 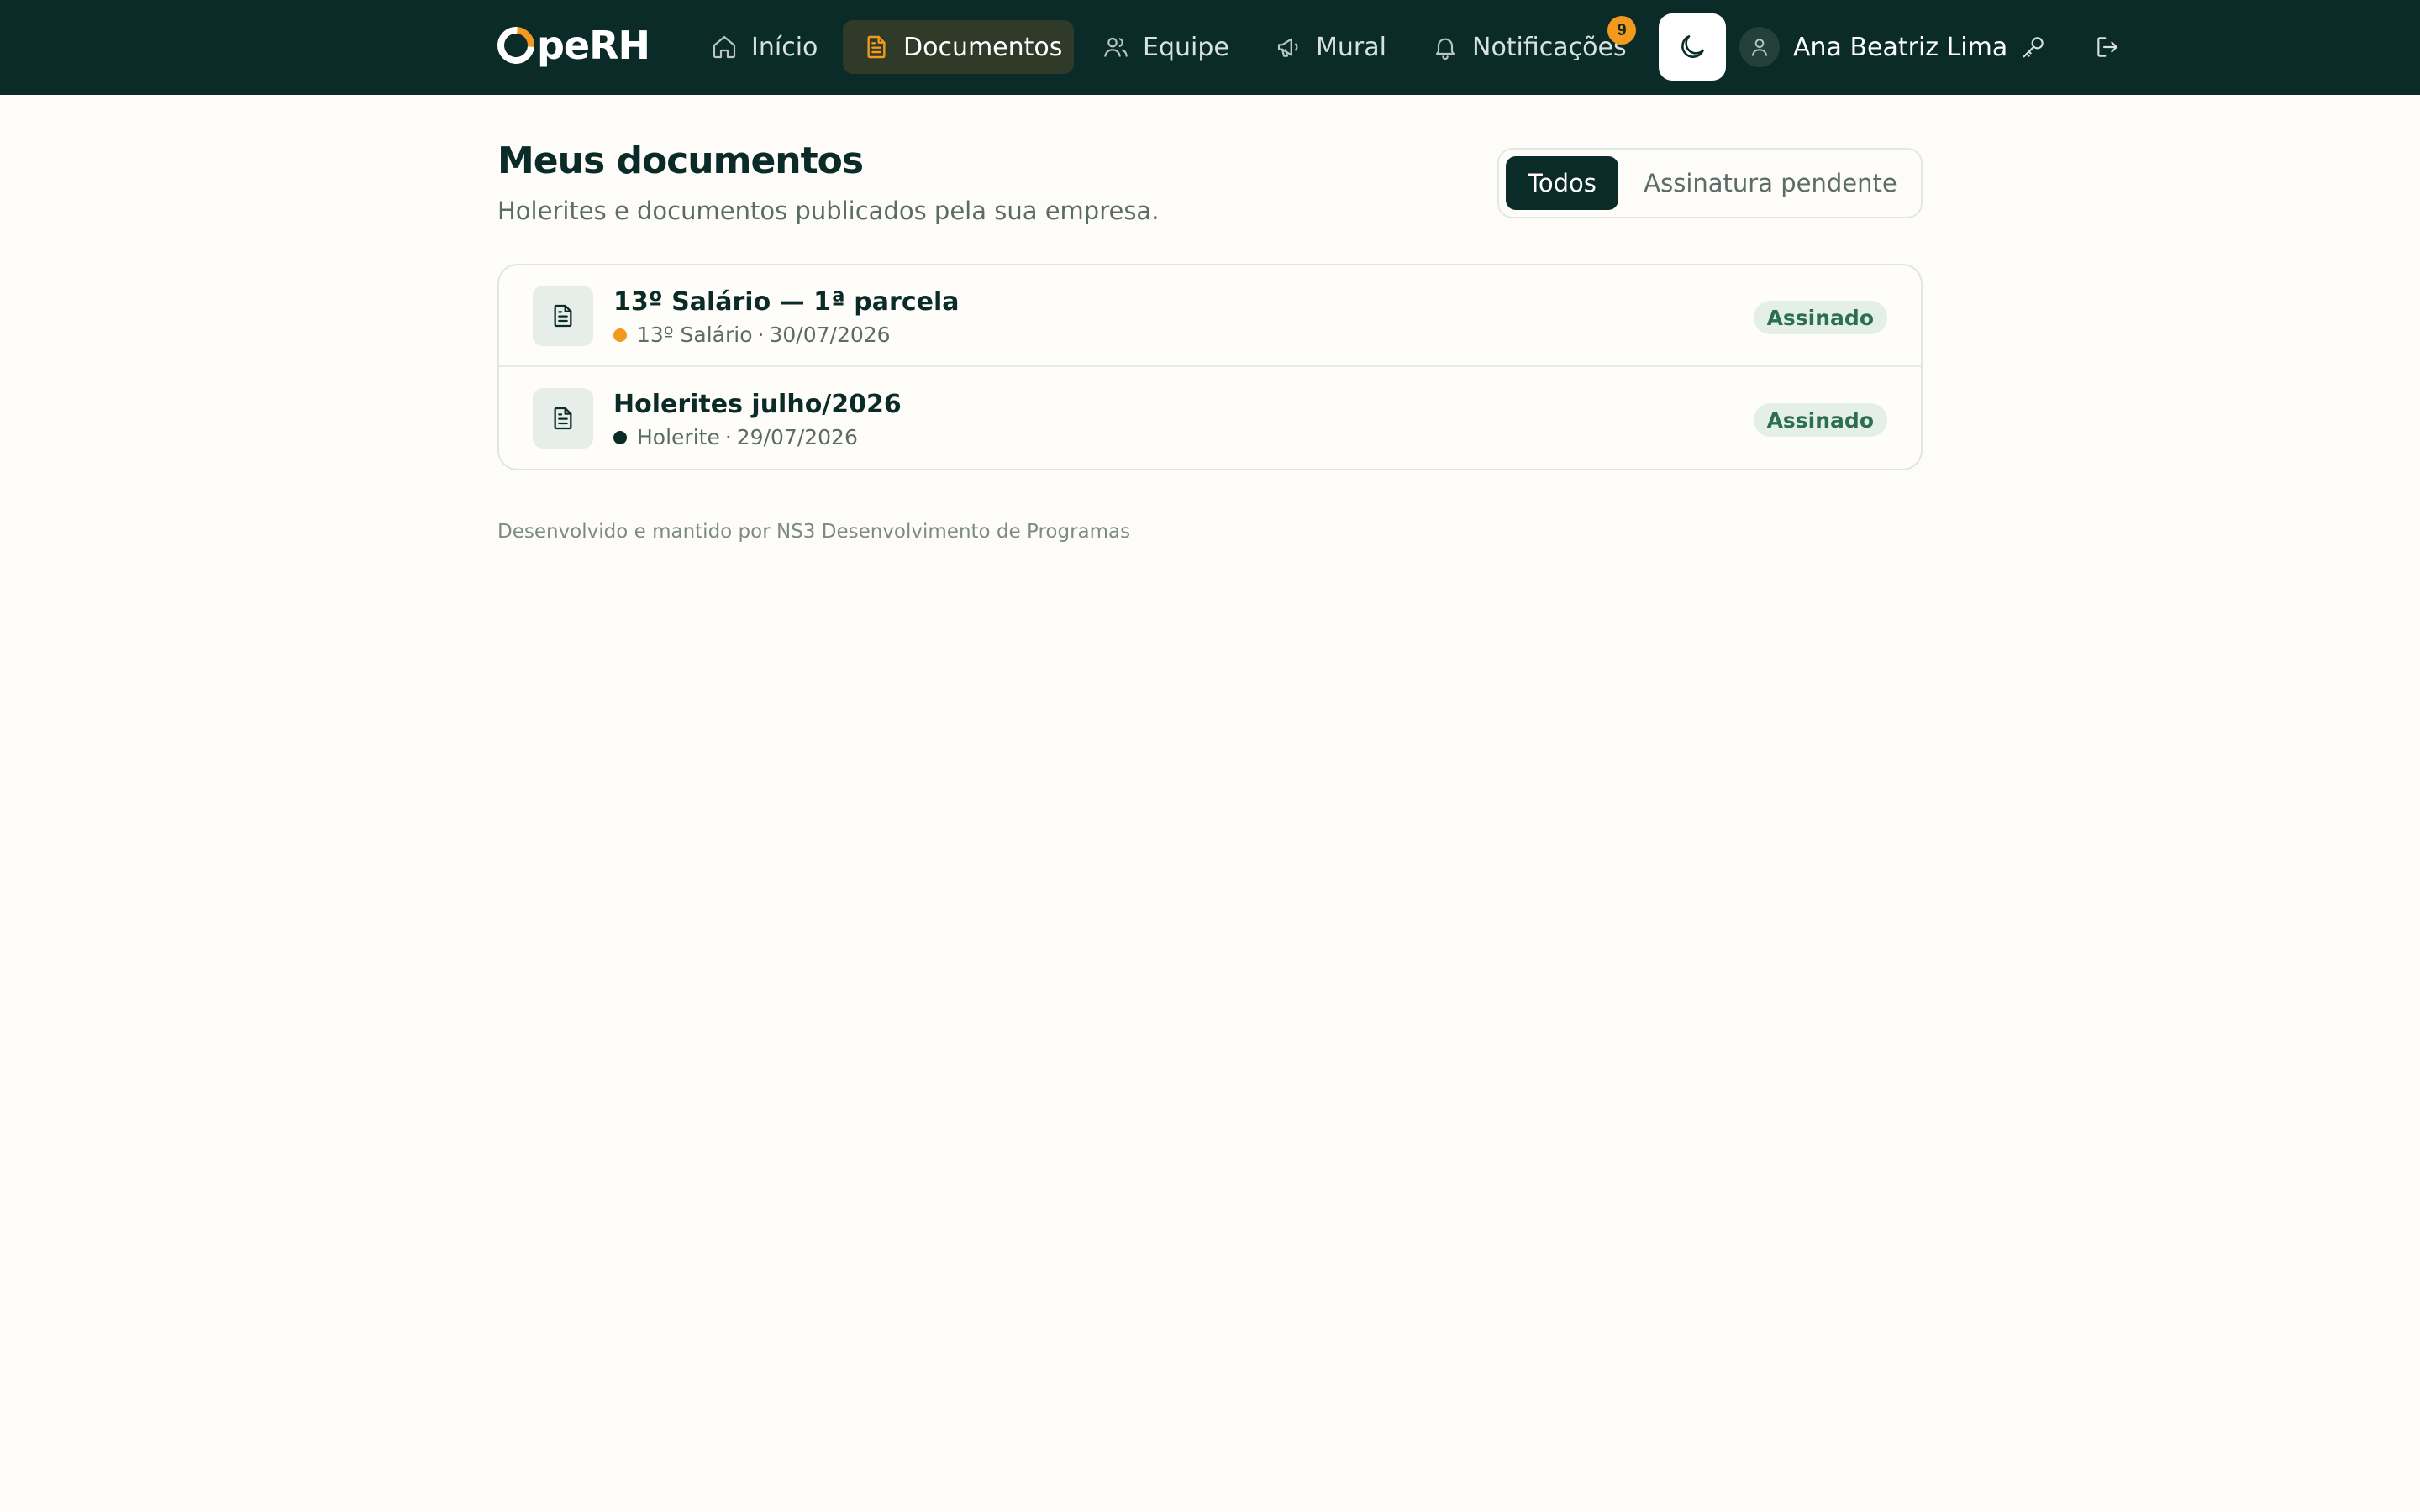 I want to click on nav-item-label: Equipe, so click(x=1186, y=47).